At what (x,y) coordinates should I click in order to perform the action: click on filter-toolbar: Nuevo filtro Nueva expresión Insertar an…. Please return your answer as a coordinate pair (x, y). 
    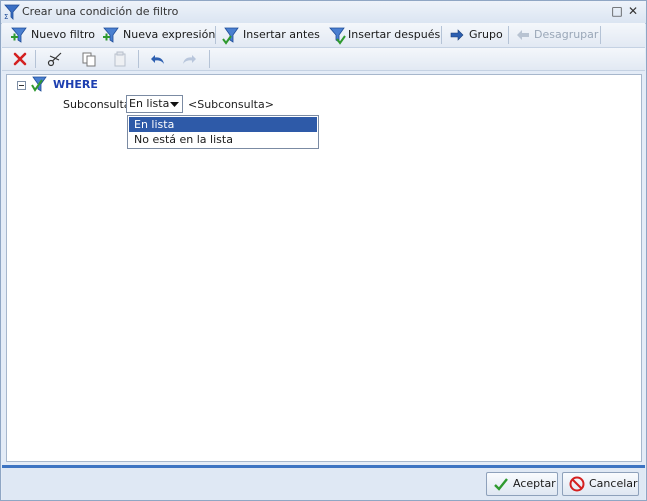
    Looking at the image, I should click on (323, 35).